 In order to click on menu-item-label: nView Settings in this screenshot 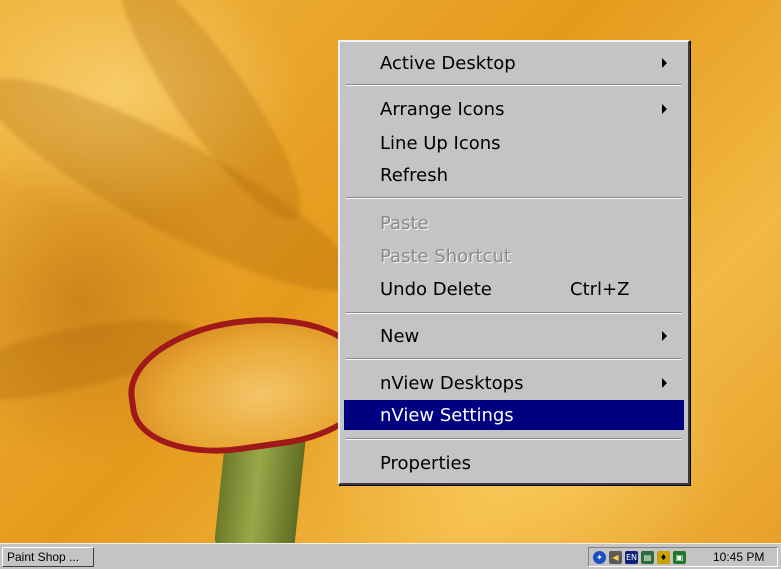, I will do `click(447, 415)`.